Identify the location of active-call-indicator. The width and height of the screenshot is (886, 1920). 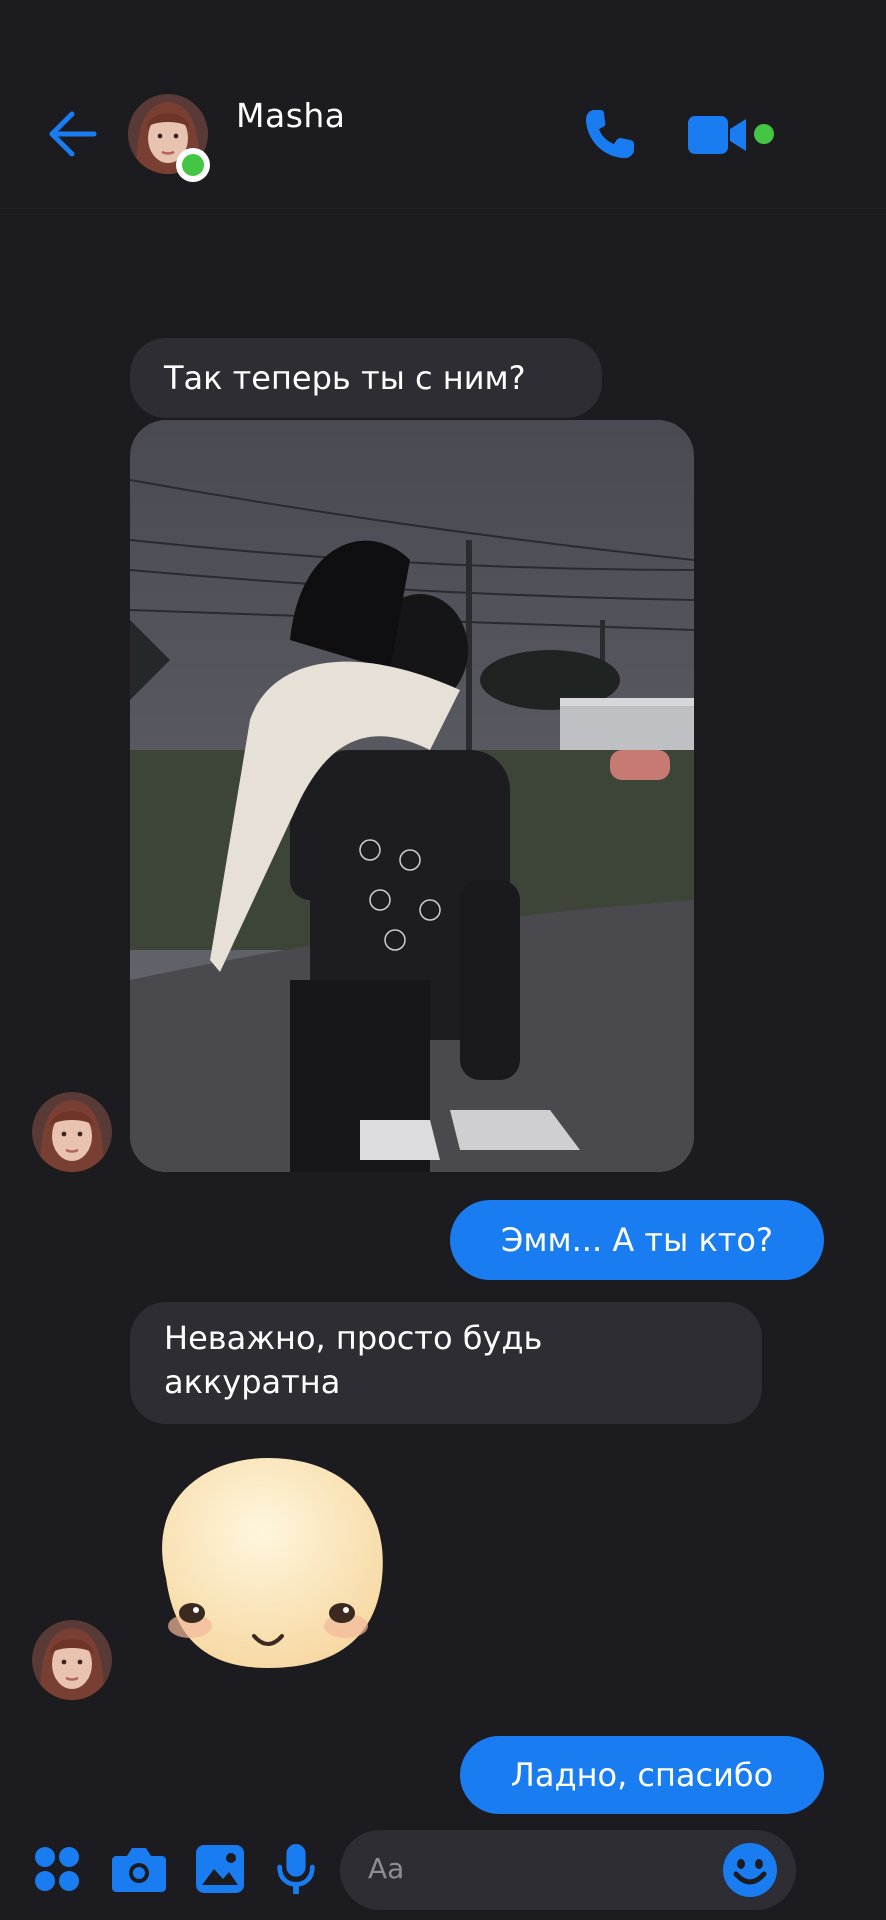
(764, 134).